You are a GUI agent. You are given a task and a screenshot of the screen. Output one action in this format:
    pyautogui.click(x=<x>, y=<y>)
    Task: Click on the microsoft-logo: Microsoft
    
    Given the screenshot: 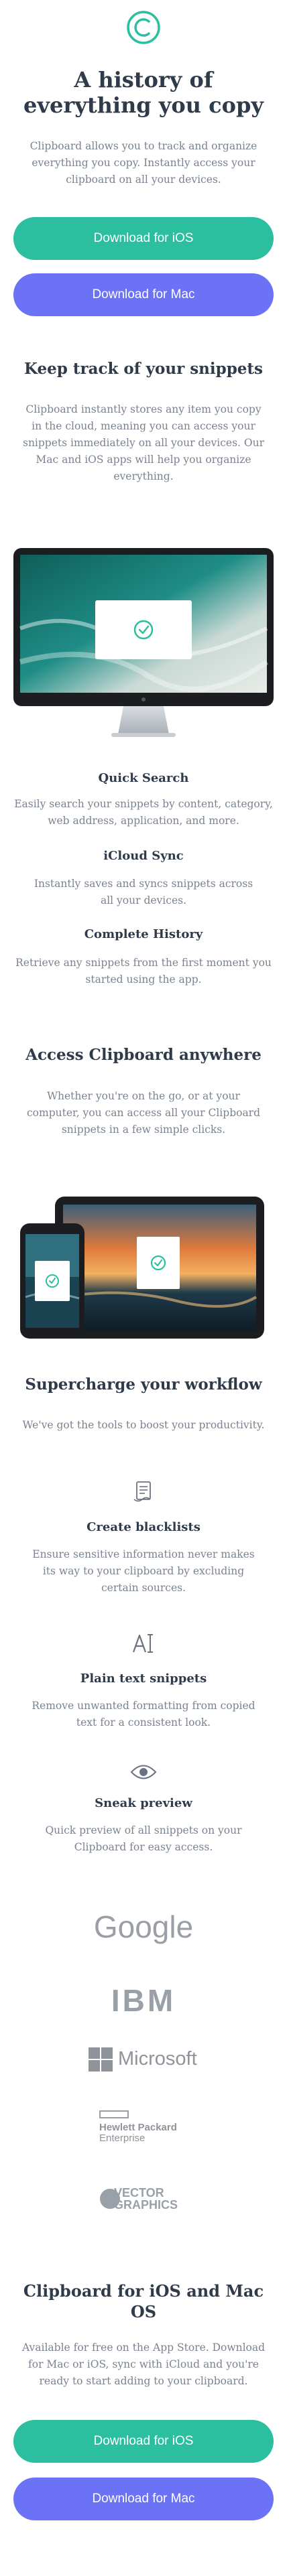 What is the action you would take?
    pyautogui.click(x=146, y=2060)
    